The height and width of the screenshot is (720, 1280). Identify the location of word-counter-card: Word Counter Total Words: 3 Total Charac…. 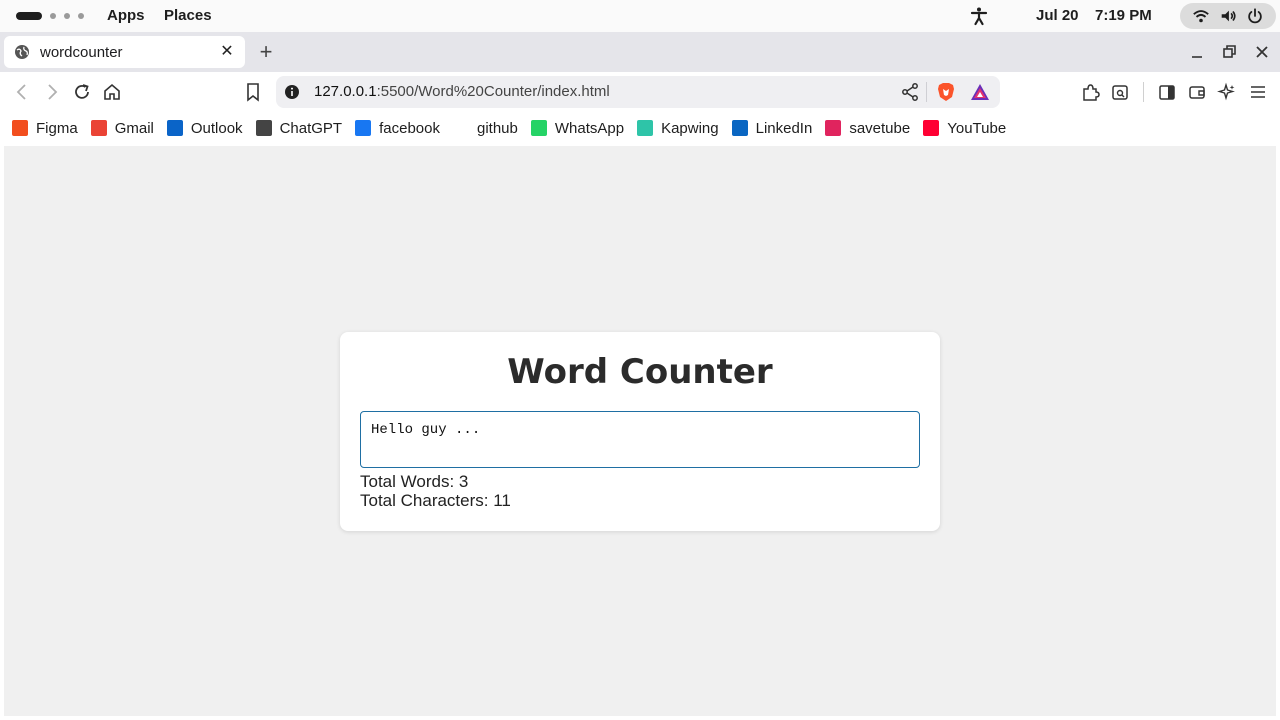
(640, 431).